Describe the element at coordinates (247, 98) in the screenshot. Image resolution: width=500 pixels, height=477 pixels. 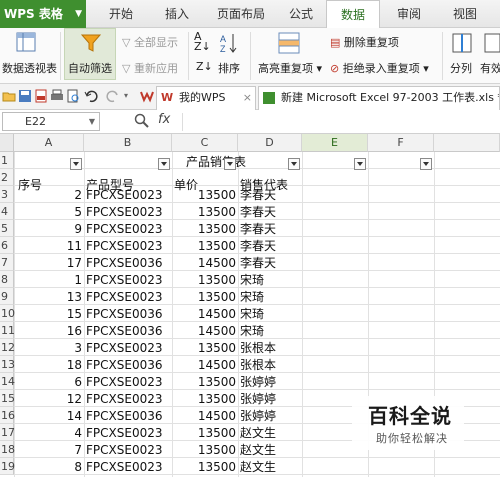
I see `close-icon: ×` at that location.